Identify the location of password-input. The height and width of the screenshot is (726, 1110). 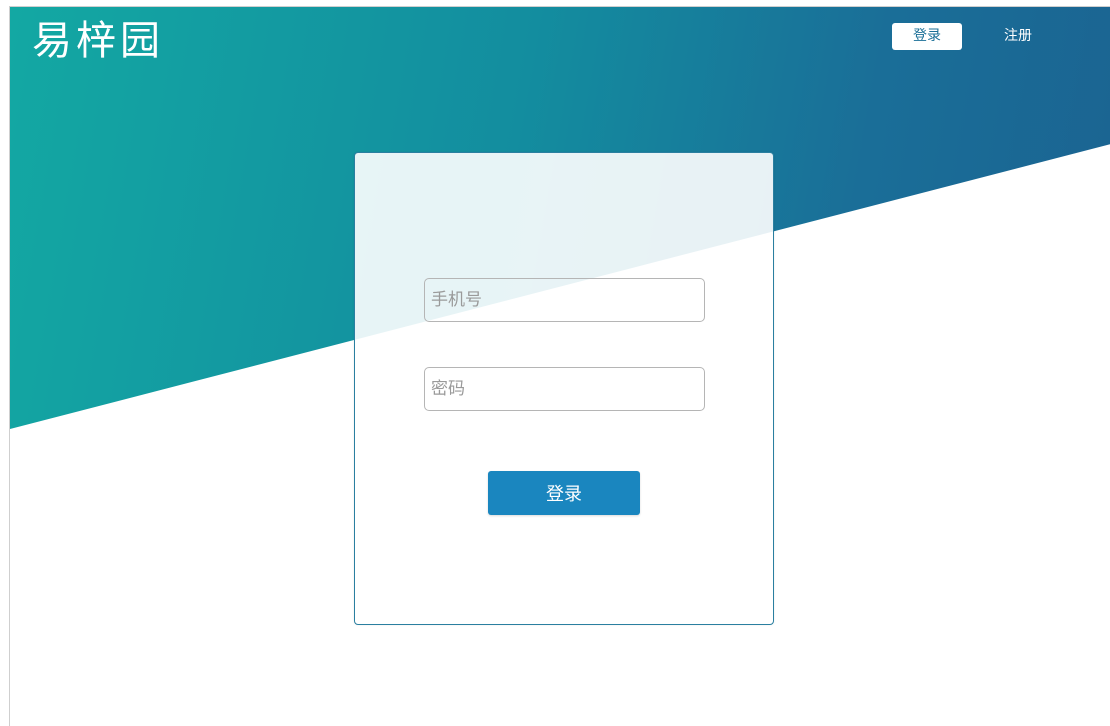
(564, 389).